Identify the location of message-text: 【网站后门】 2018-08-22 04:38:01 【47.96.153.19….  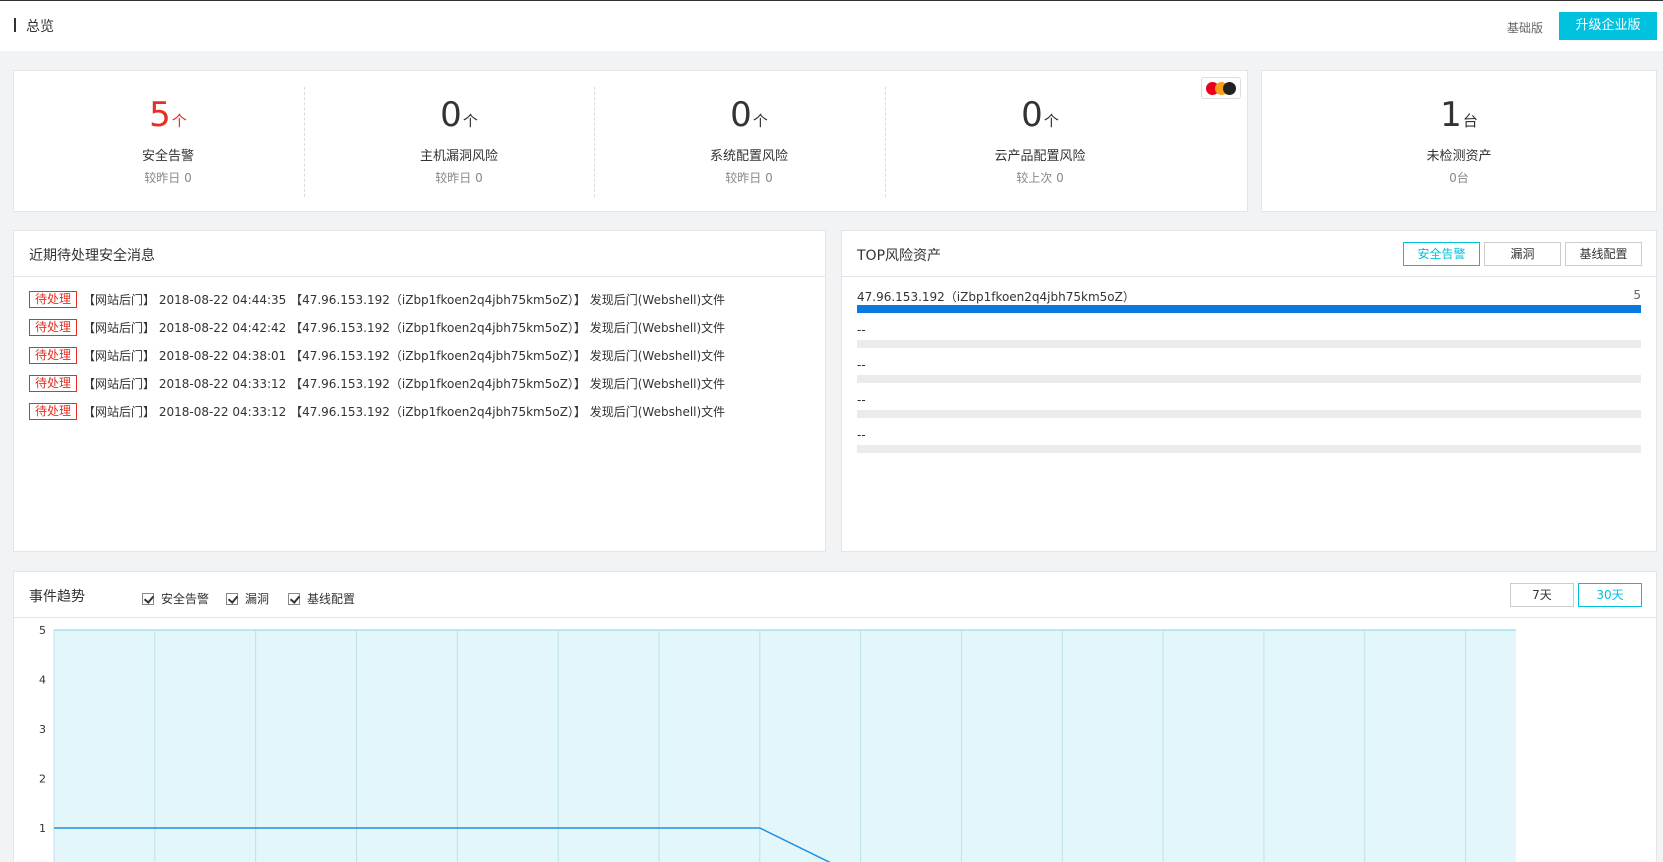
(404, 356).